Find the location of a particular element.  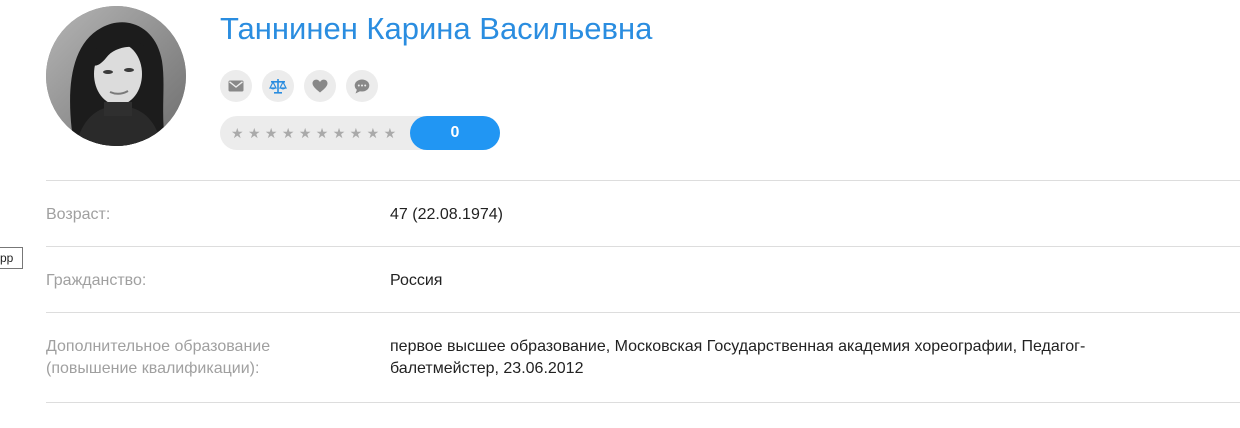

scales-icon is located at coordinates (278, 86).